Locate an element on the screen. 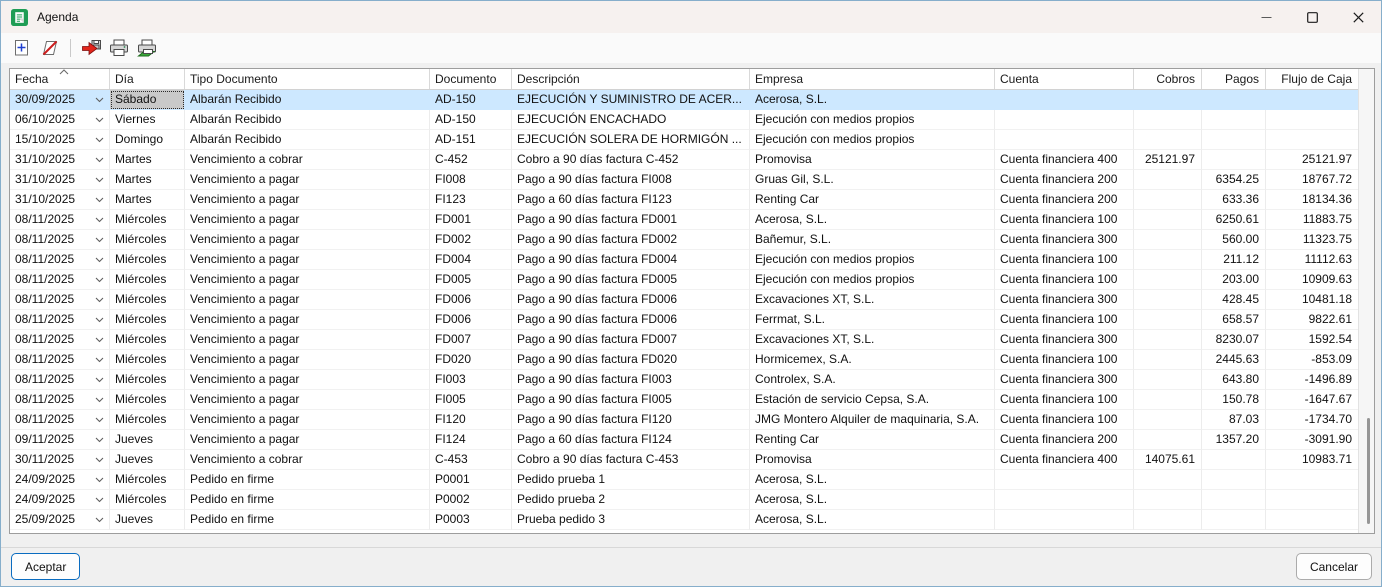  cell-flujo-de-caja is located at coordinates (1312, 520).